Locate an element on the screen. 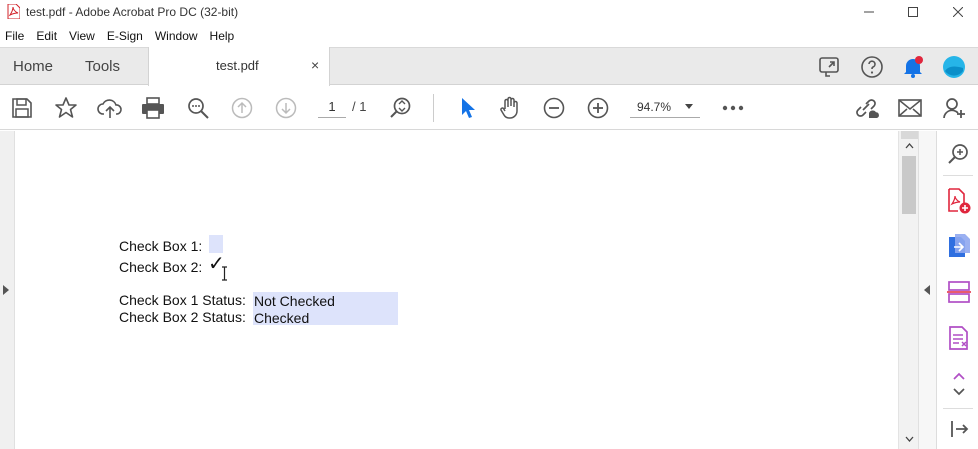 The width and height of the screenshot is (978, 449). share-screen-icon is located at coordinates (829, 67).